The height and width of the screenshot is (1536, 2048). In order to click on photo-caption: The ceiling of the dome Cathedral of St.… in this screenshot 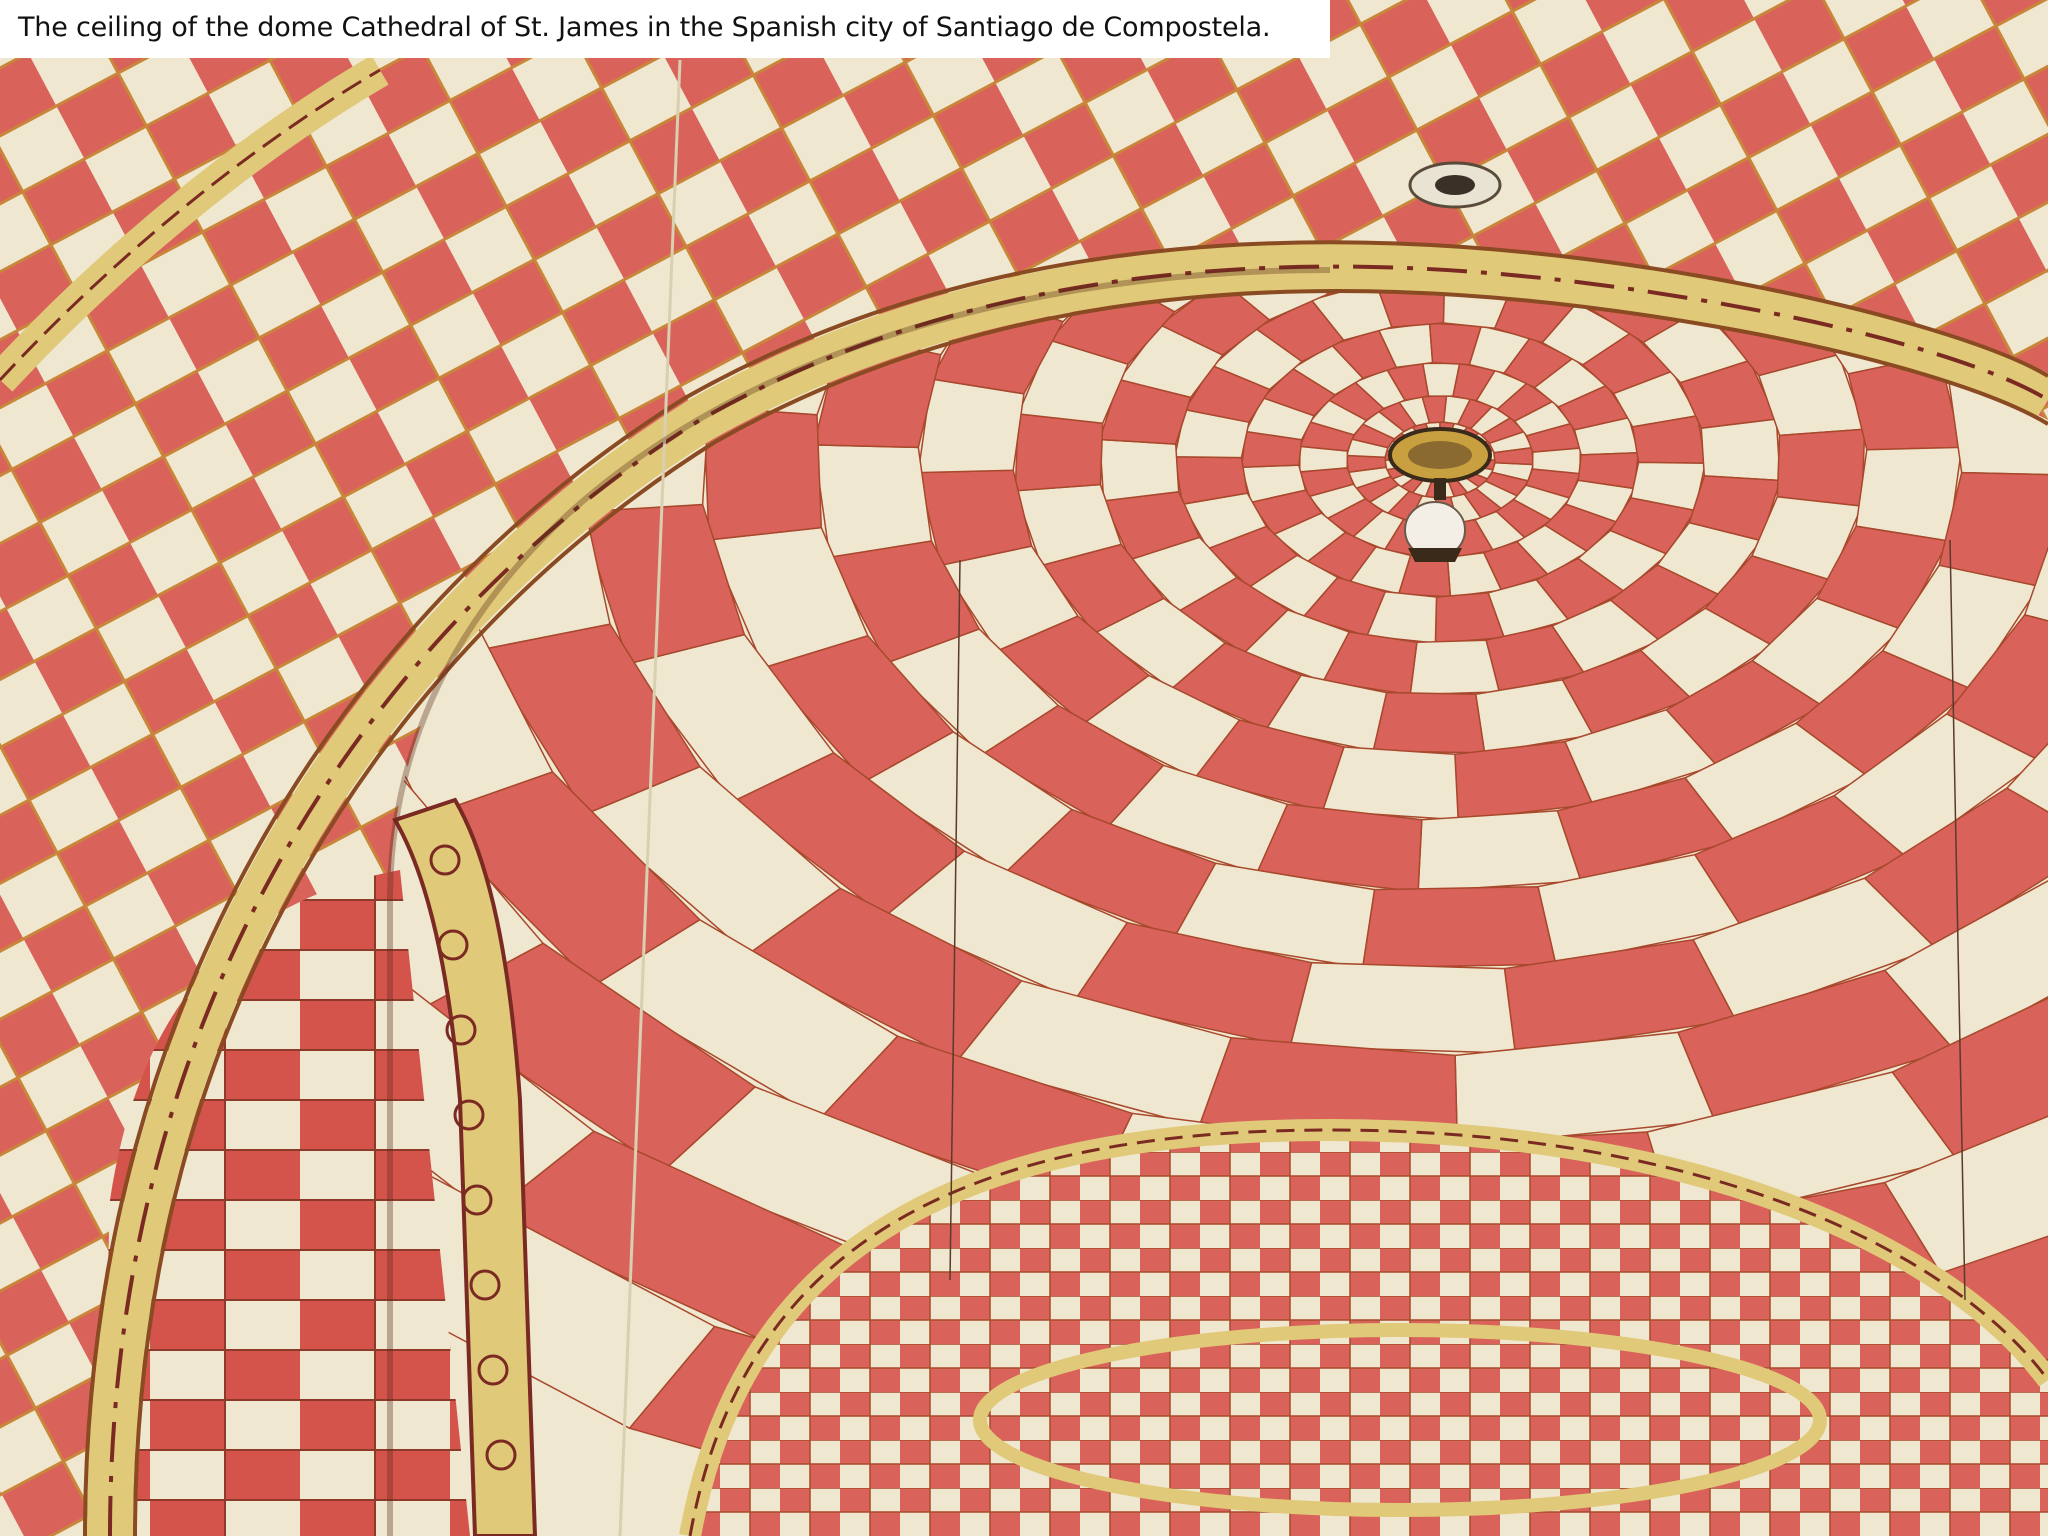, I will do `click(644, 27)`.